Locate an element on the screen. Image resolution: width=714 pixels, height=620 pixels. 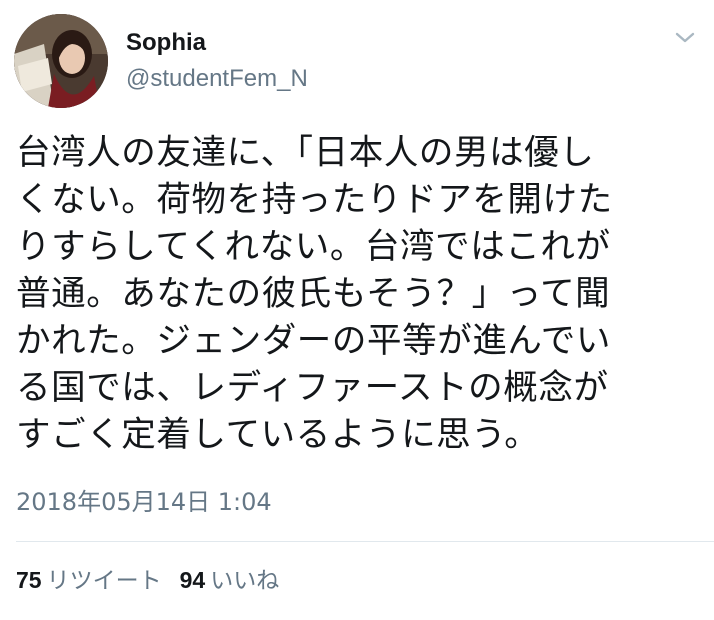
tweet-text-line: くない。荷物を持ったりドアを開けた is located at coordinates (314, 200).